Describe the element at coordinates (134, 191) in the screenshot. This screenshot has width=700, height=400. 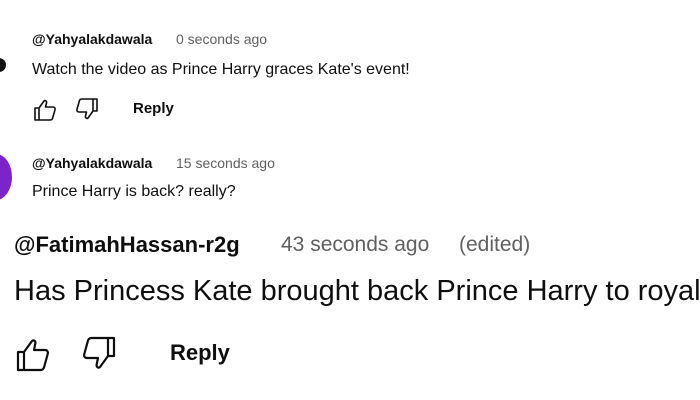
I see `comment-text: Prince Harry is back? really?` at that location.